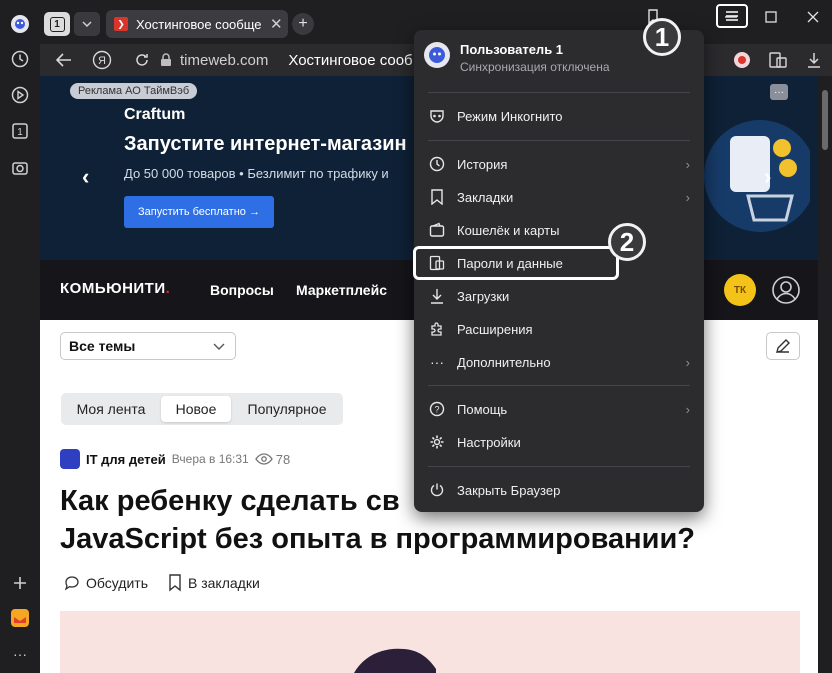  I want to click on menu-item-label: Режим Инкогнито, so click(510, 116).